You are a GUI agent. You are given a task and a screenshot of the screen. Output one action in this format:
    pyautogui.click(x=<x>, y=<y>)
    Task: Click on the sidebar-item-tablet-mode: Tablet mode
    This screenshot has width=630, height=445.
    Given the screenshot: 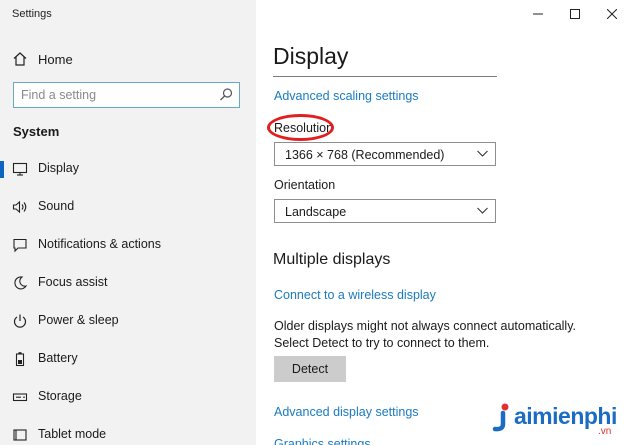 What is the action you would take?
    pyautogui.click(x=128, y=430)
    